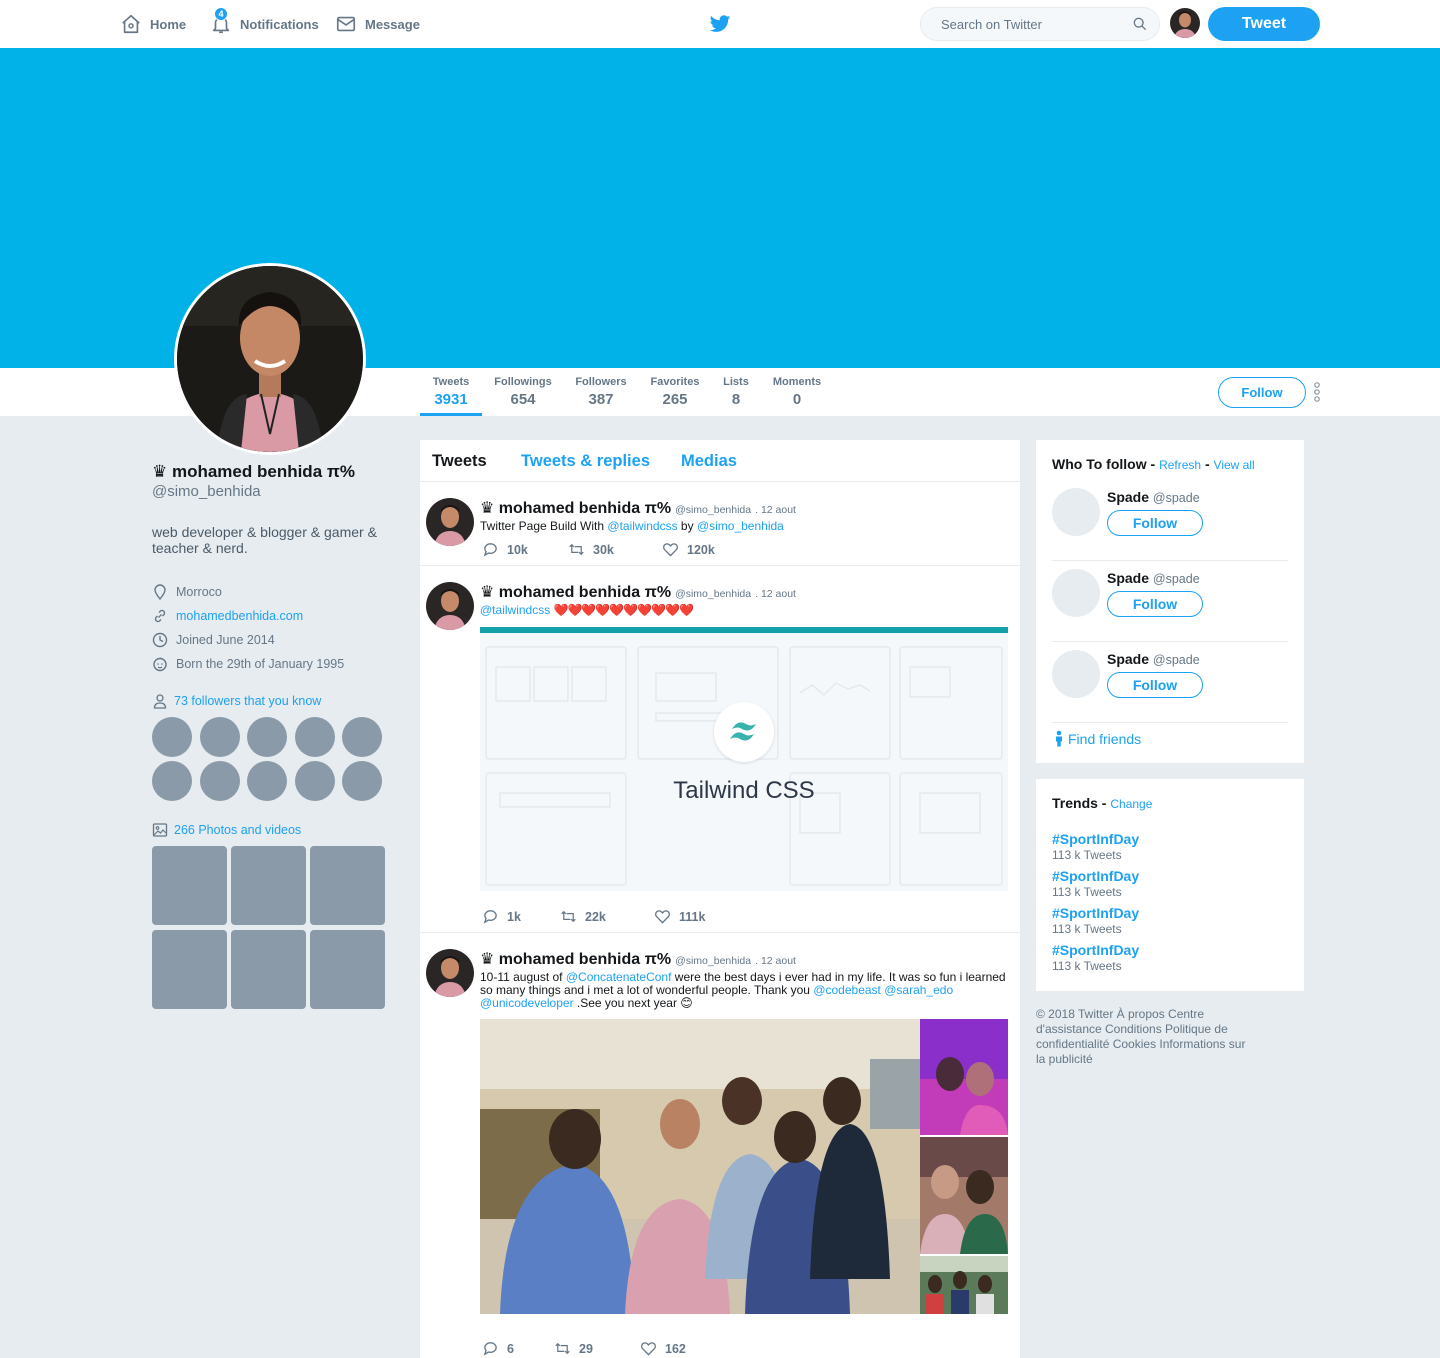 This screenshot has width=1440, height=1358. What do you see at coordinates (459, 461) in the screenshot?
I see `tab-tweets: Tweets` at bounding box center [459, 461].